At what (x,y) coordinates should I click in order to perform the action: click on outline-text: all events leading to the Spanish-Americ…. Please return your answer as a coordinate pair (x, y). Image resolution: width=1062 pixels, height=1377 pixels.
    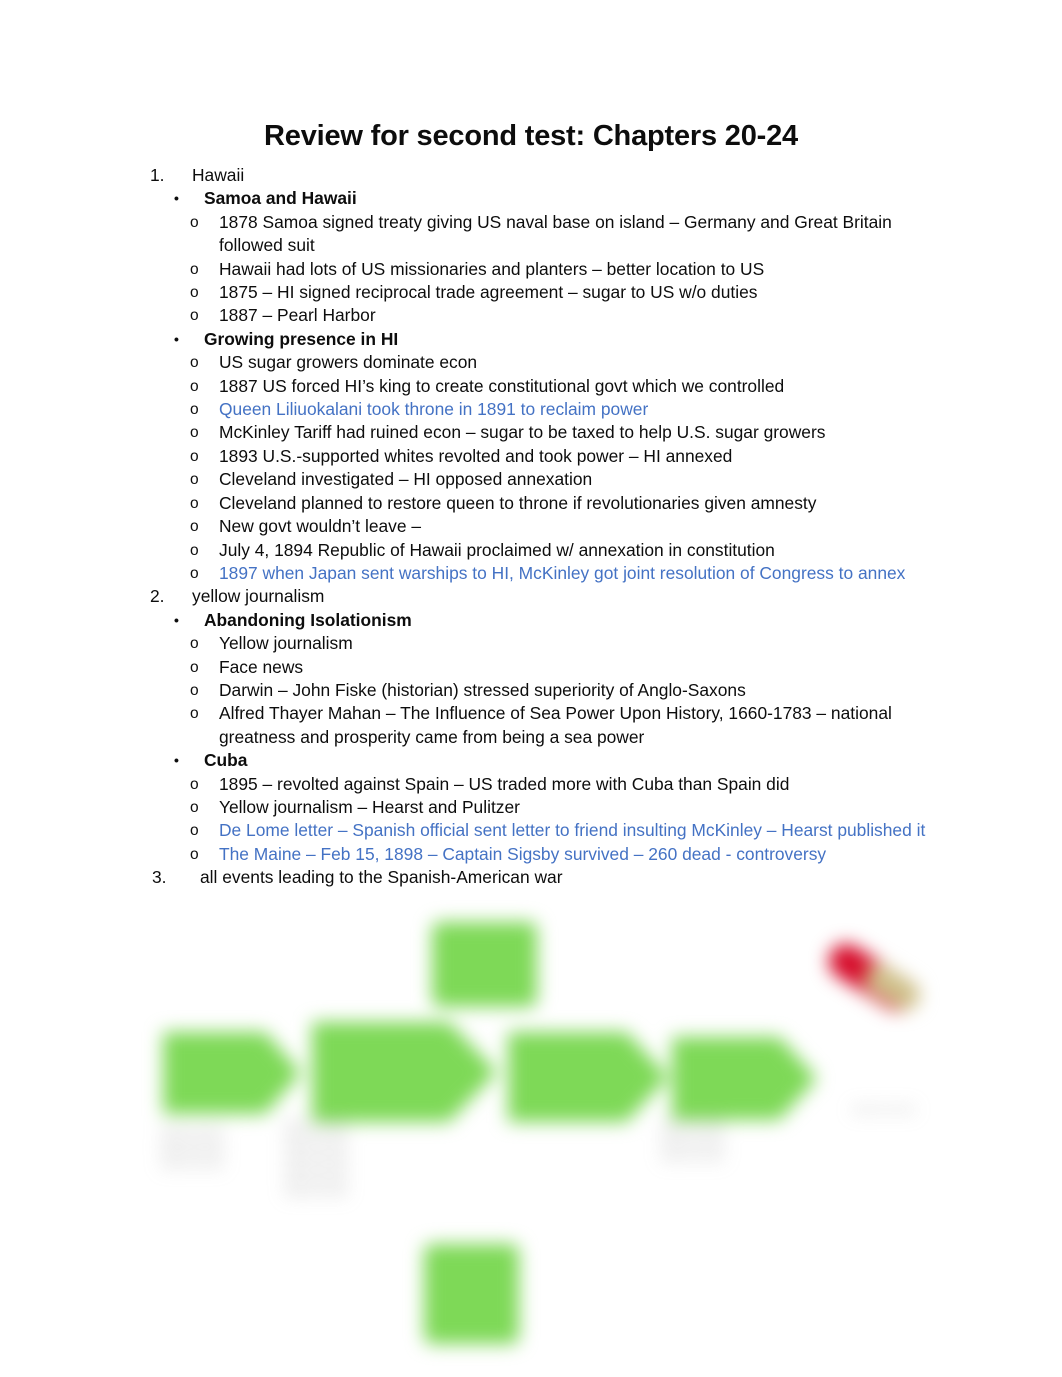
    Looking at the image, I should click on (381, 877).